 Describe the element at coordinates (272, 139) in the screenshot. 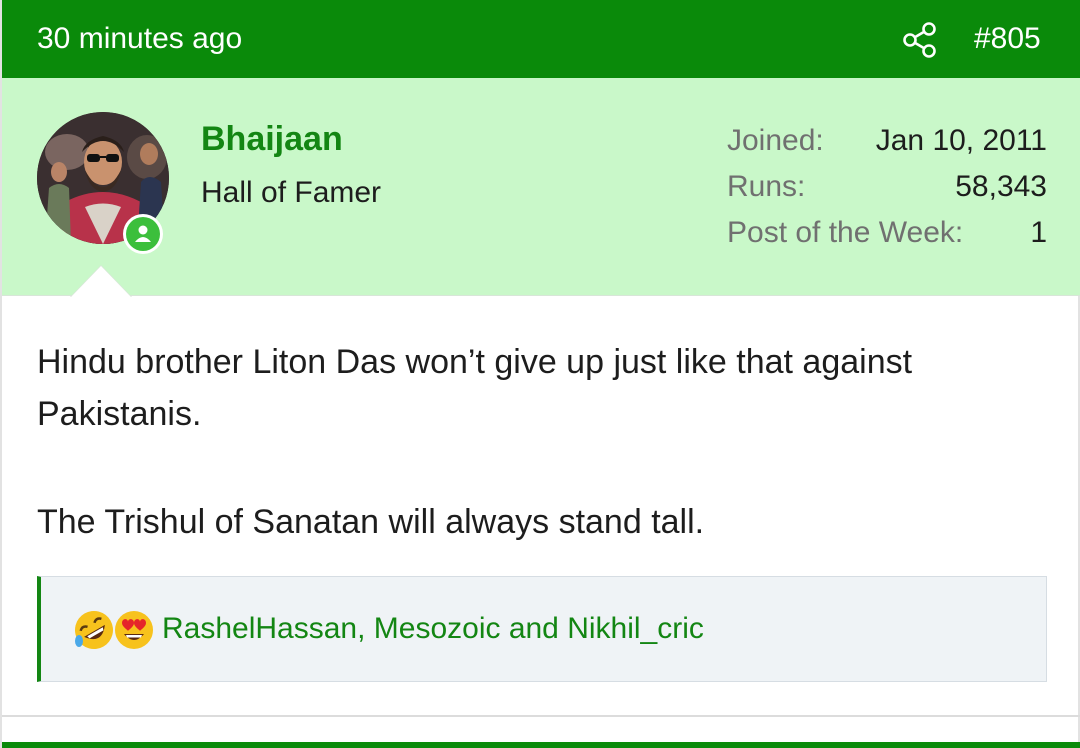

I see `username-link: Bhaijaan` at that location.